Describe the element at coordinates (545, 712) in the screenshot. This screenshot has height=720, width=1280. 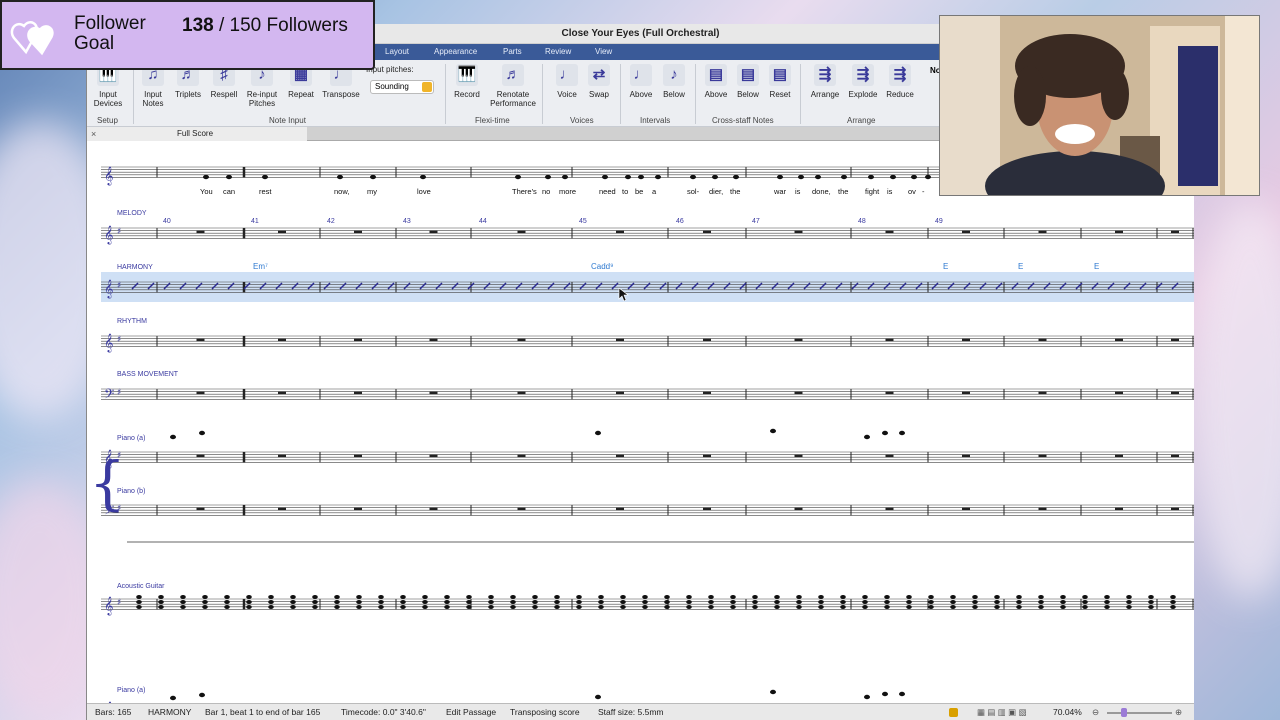
I see `status-transposing: Transposing score` at that location.